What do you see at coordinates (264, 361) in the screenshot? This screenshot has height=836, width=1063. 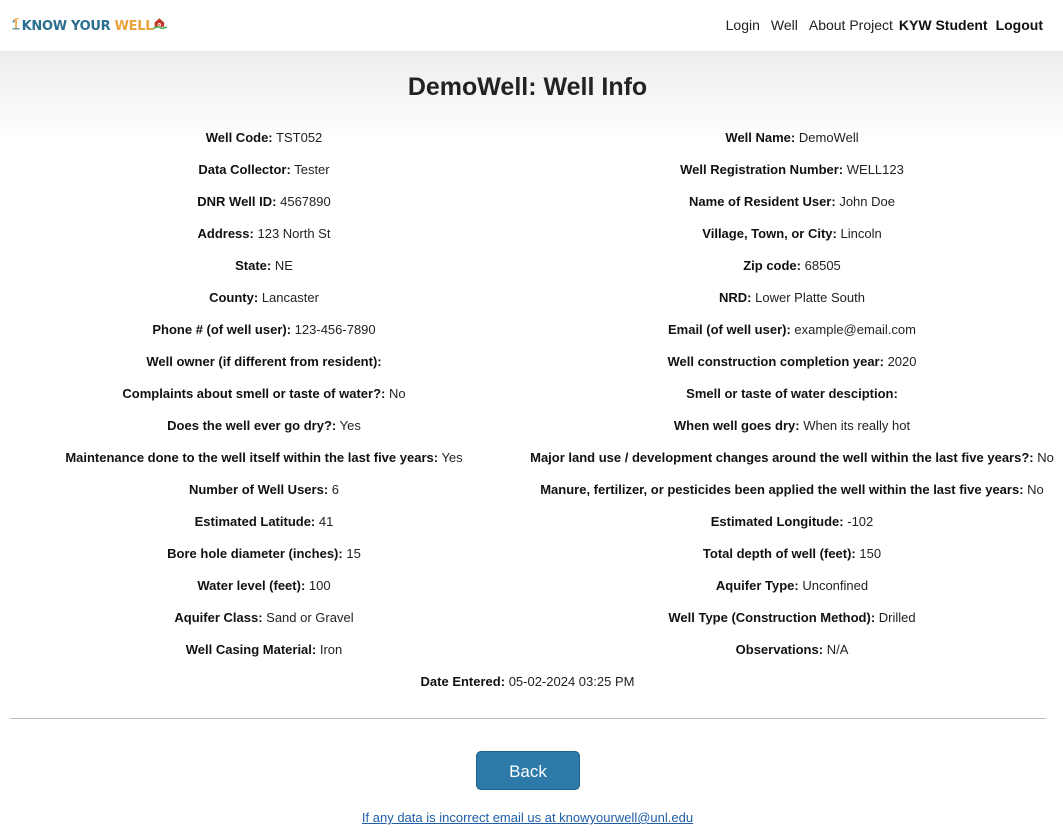 I see `field-well-owner: Well owner (if different from resident):` at bounding box center [264, 361].